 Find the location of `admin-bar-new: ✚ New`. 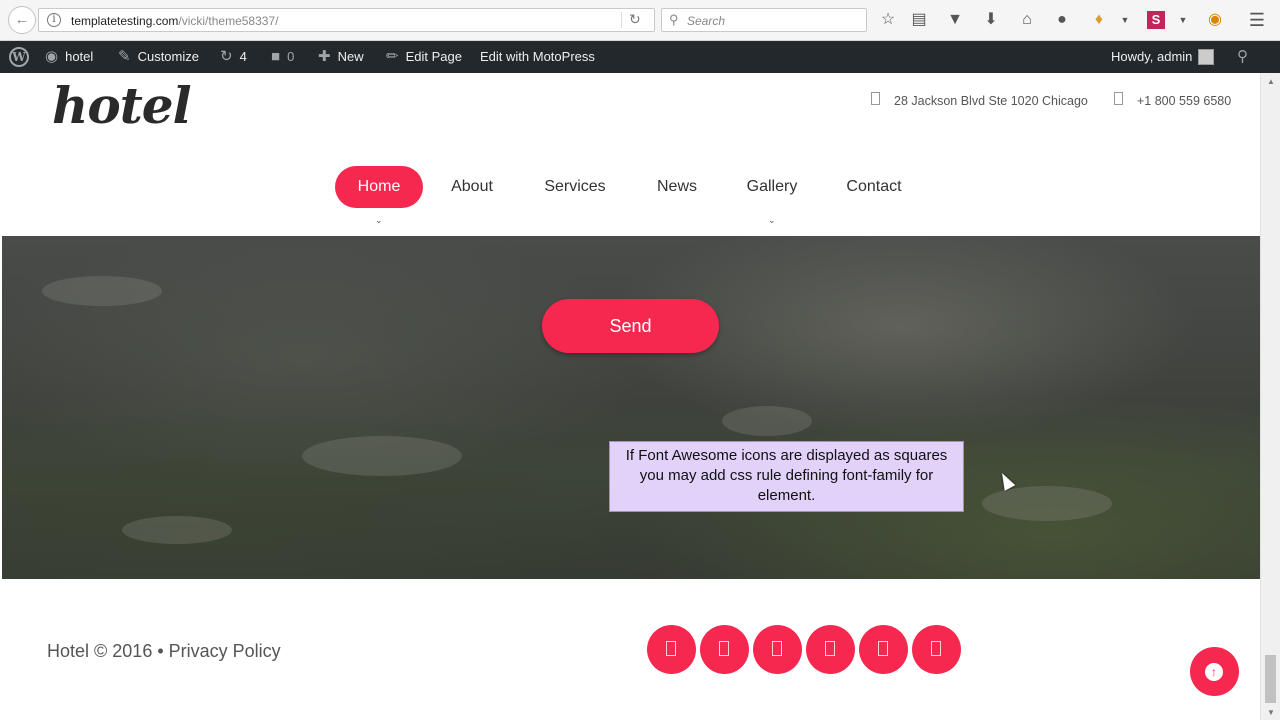

admin-bar-new: ✚ New is located at coordinates (341, 57).